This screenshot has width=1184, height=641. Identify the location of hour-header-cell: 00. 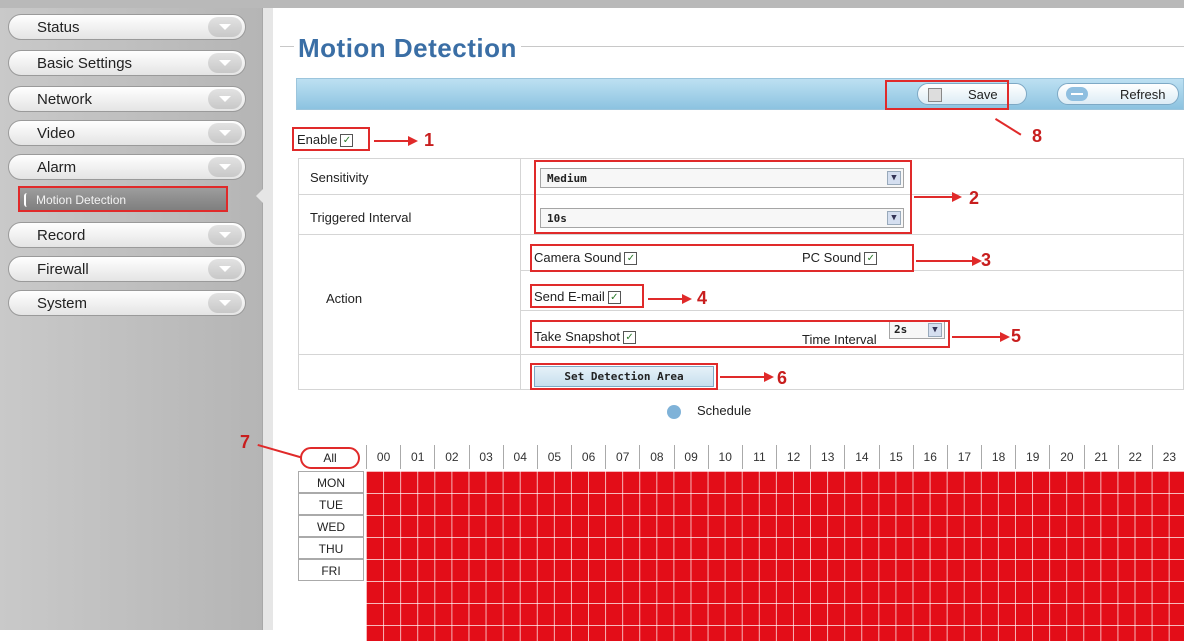
(383, 457).